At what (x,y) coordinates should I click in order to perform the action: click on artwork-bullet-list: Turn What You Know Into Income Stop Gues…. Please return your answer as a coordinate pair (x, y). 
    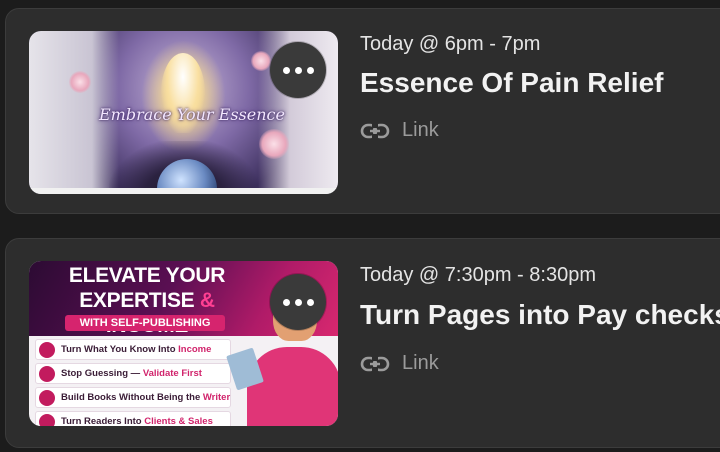
    Looking at the image, I should click on (133, 382).